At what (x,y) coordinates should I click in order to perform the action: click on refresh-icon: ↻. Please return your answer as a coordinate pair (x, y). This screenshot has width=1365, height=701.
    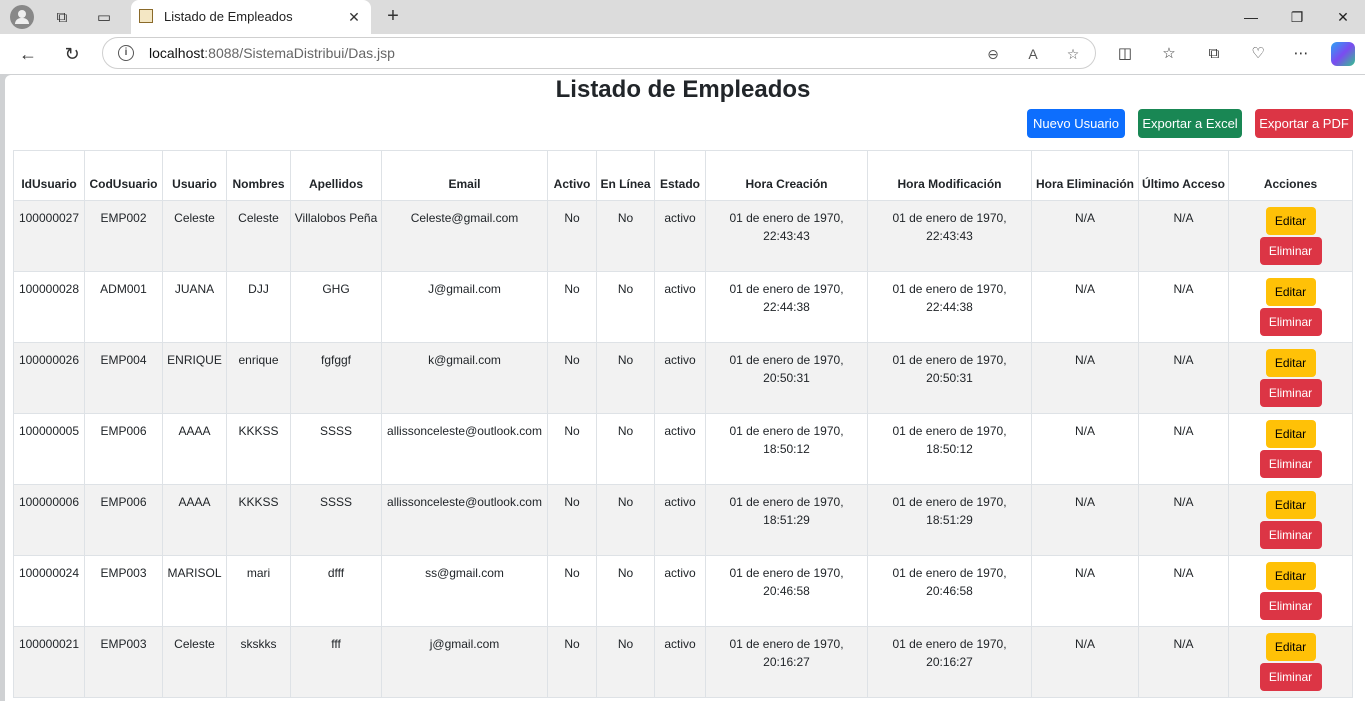
    Looking at the image, I should click on (72, 54).